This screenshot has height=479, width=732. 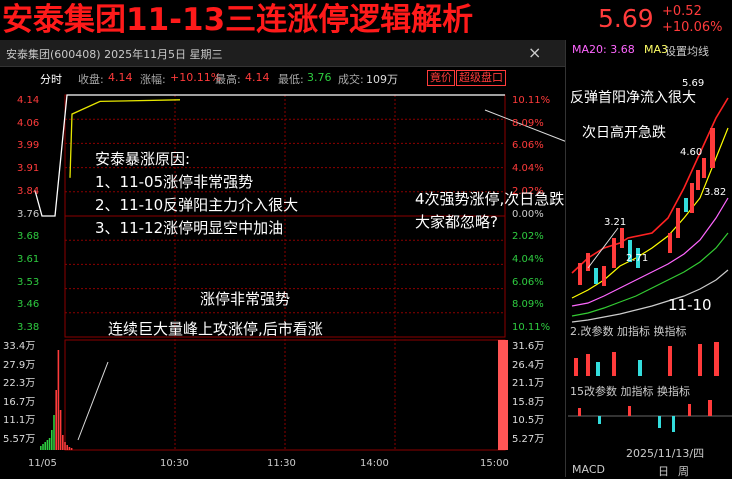 I want to click on quote-change-pct: +10.06%, so click(x=692, y=27).